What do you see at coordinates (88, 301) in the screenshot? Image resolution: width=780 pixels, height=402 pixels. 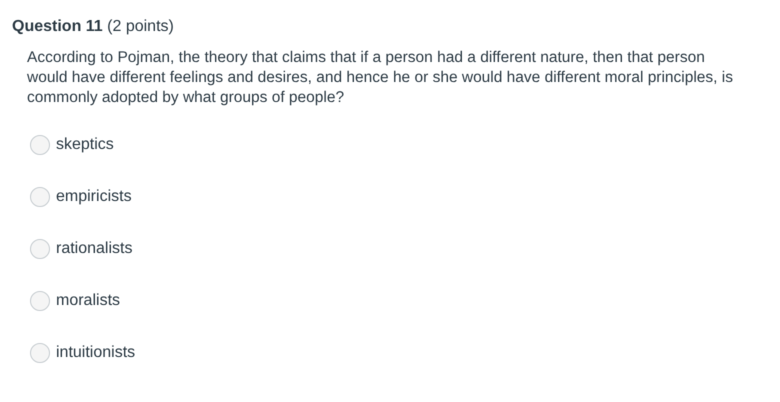 I see `answer-option: moralists` at bounding box center [88, 301].